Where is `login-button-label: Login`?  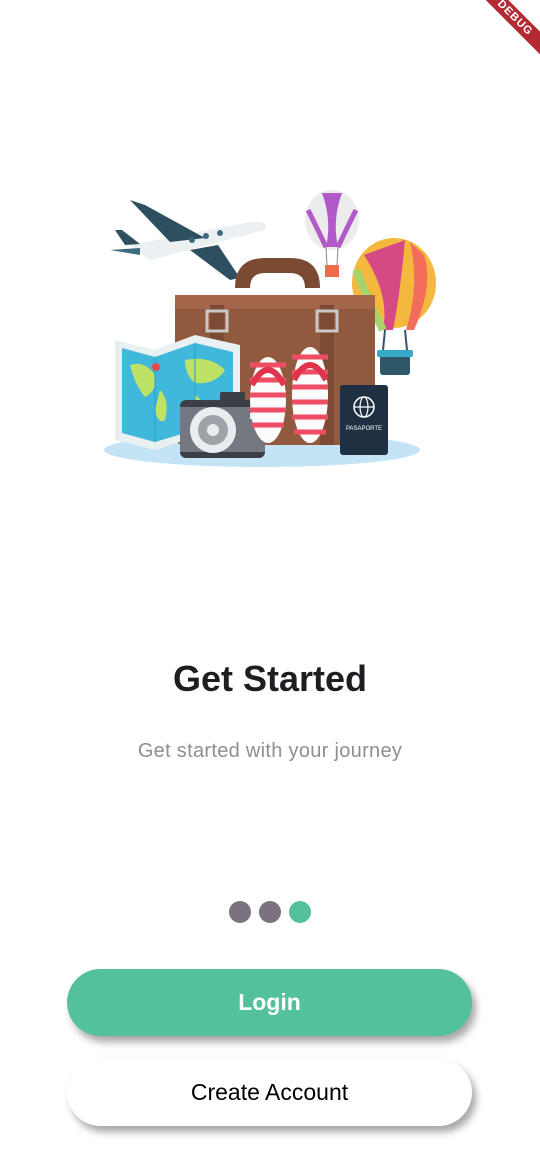
login-button-label: Login is located at coordinates (269, 1002).